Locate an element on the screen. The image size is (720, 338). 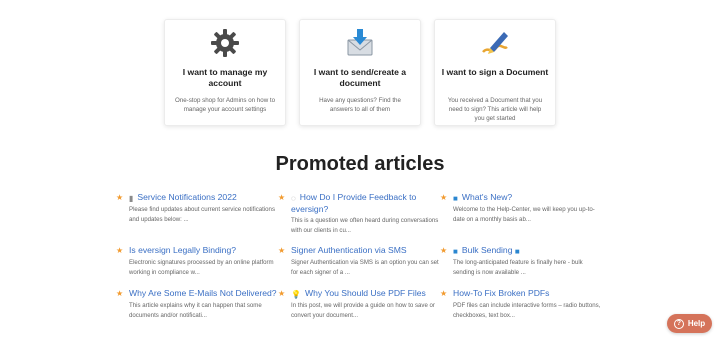
article-link: How-To Fix Broken PDFs is located at coordinates (529, 293).